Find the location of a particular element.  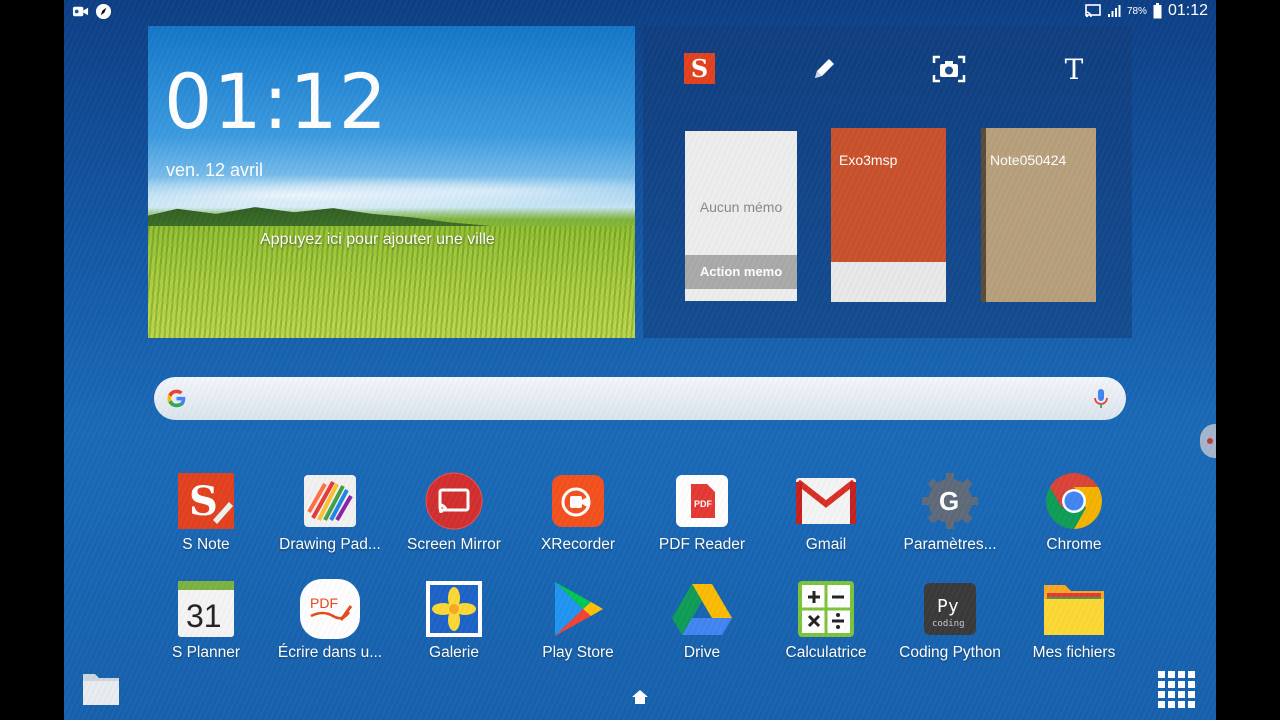

note-card-exo3msp: Exo3msp is located at coordinates (888, 215).